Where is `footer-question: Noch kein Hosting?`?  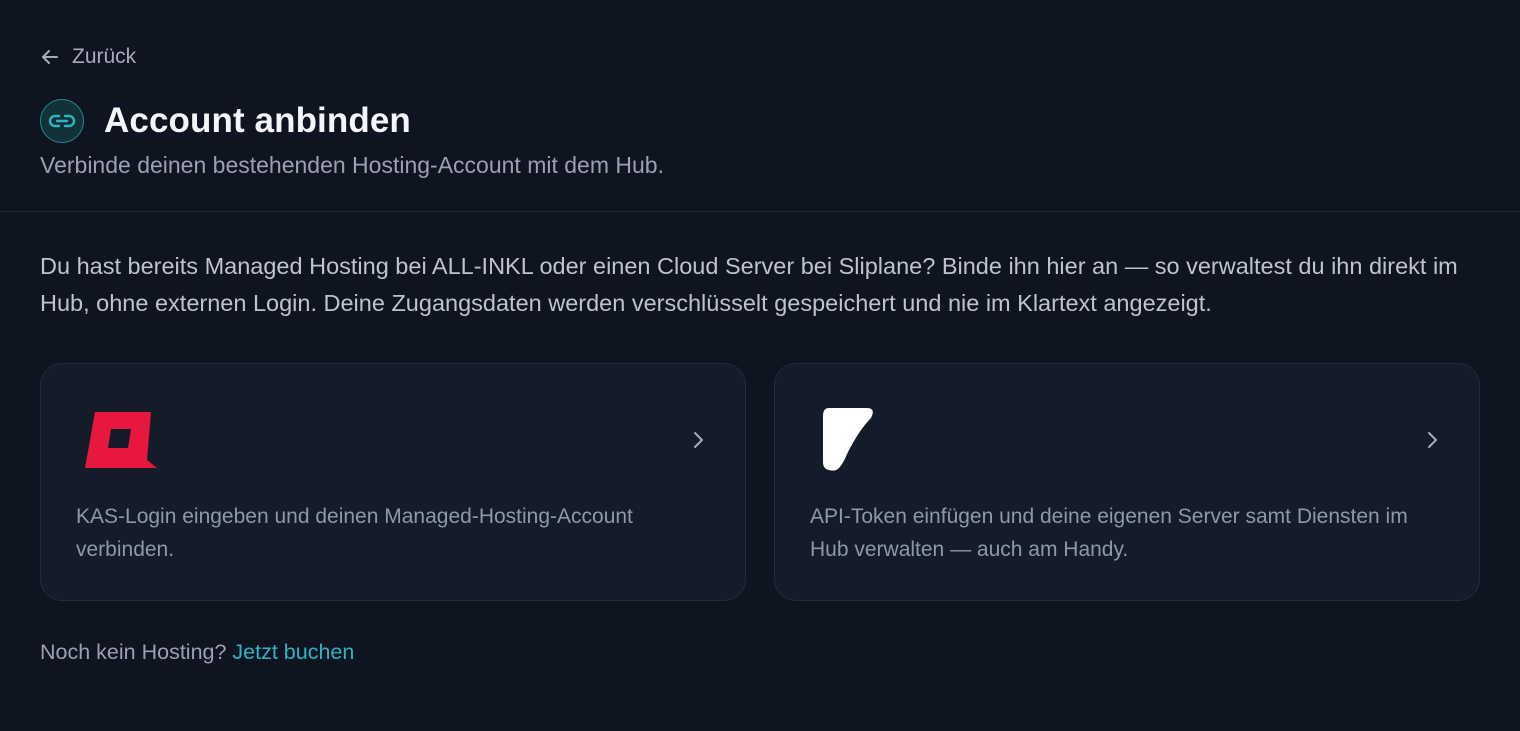
footer-question: Noch kein Hosting? is located at coordinates (133, 652).